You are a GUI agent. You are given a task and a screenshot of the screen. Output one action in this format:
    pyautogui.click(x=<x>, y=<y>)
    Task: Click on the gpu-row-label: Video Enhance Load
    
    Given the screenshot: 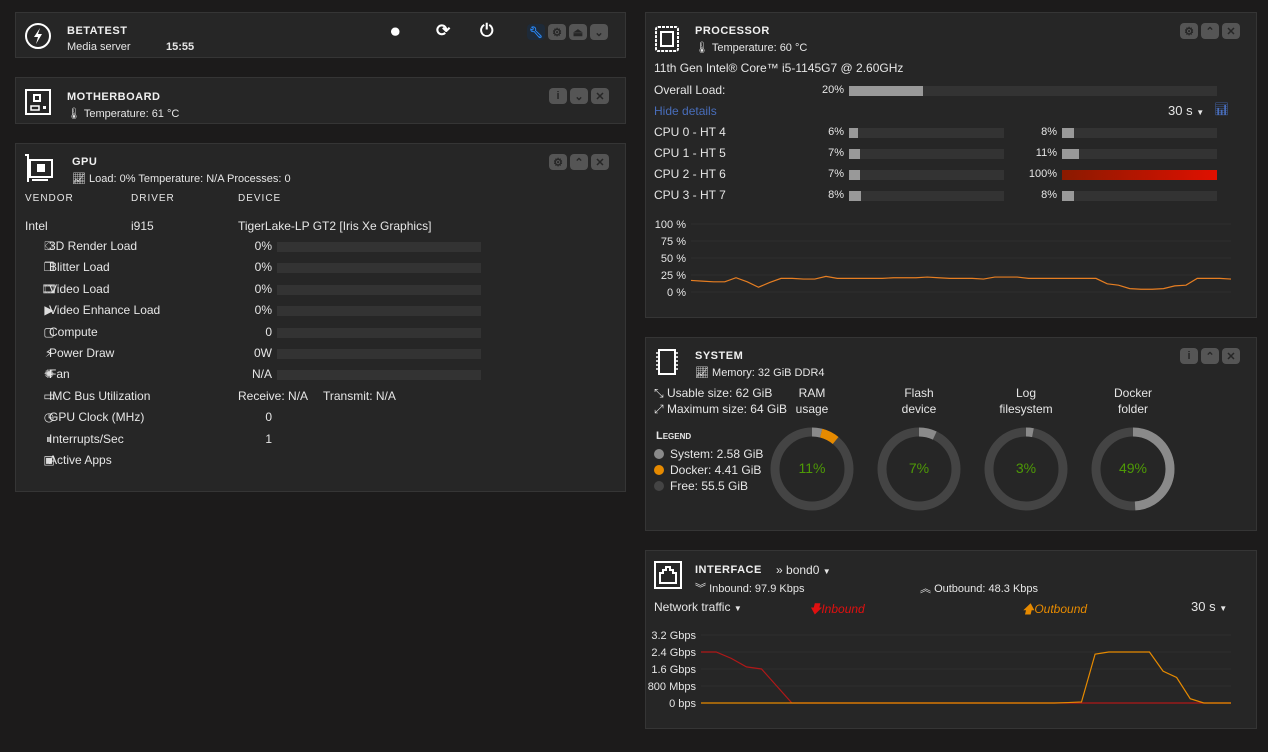 What is the action you would take?
    pyautogui.click(x=105, y=310)
    